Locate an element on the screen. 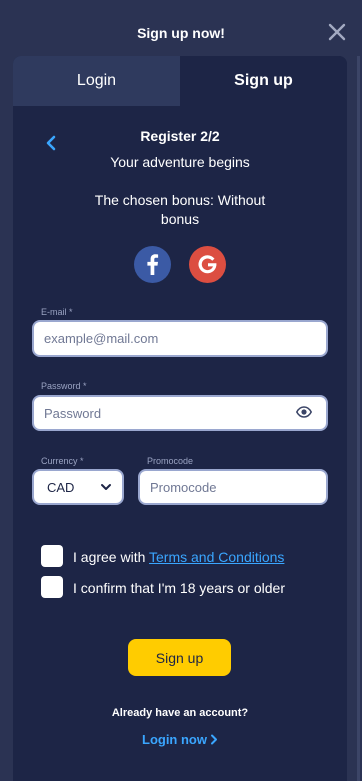  email-label: E-mail * is located at coordinates (57, 312).